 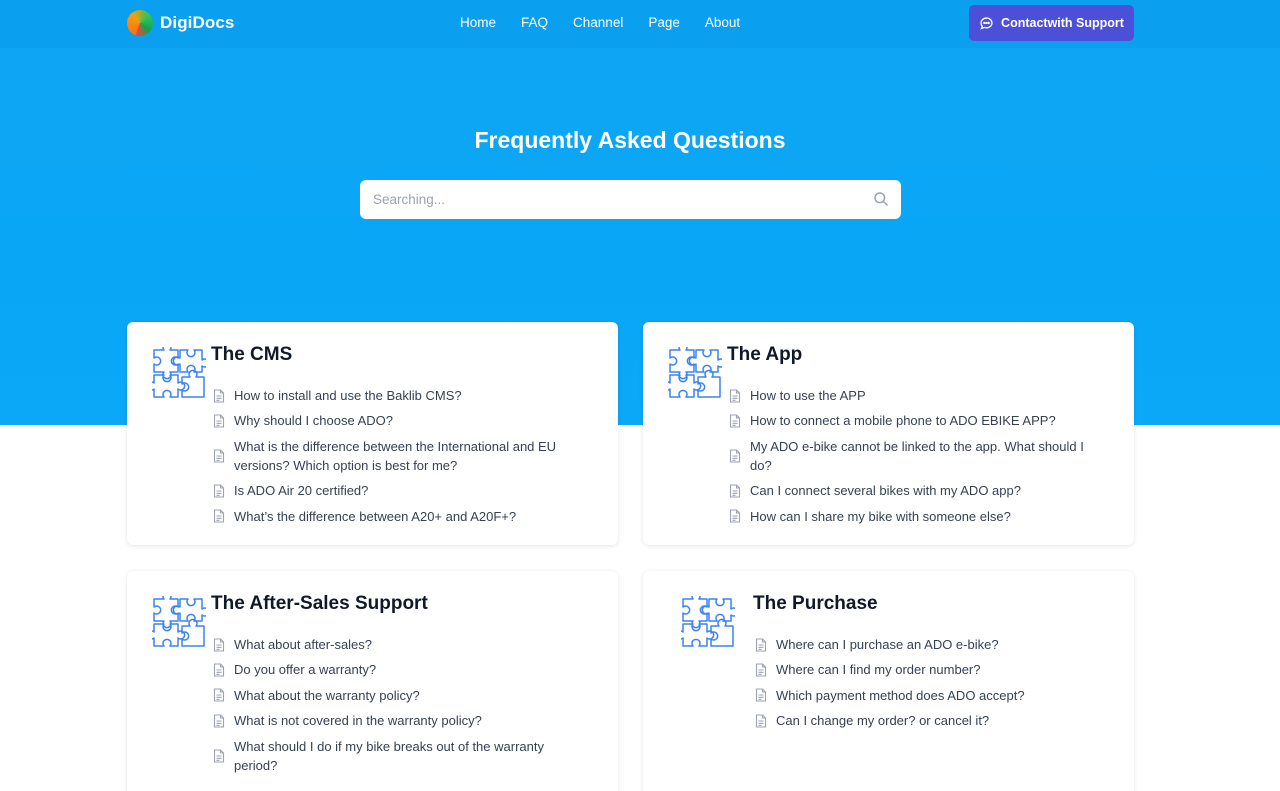 I want to click on search-box, so click(x=630, y=199).